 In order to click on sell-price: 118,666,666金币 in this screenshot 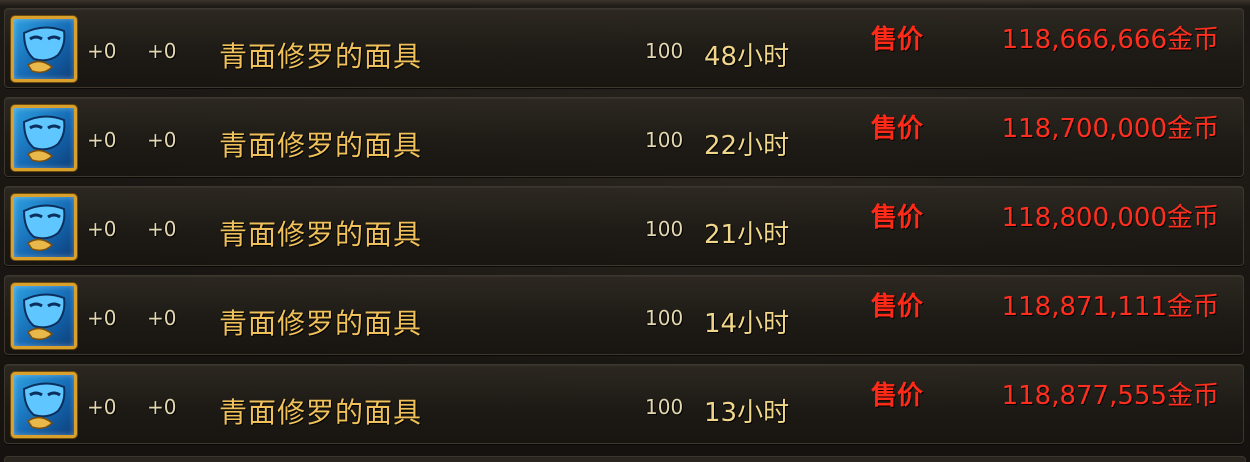, I will do `click(1110, 40)`.